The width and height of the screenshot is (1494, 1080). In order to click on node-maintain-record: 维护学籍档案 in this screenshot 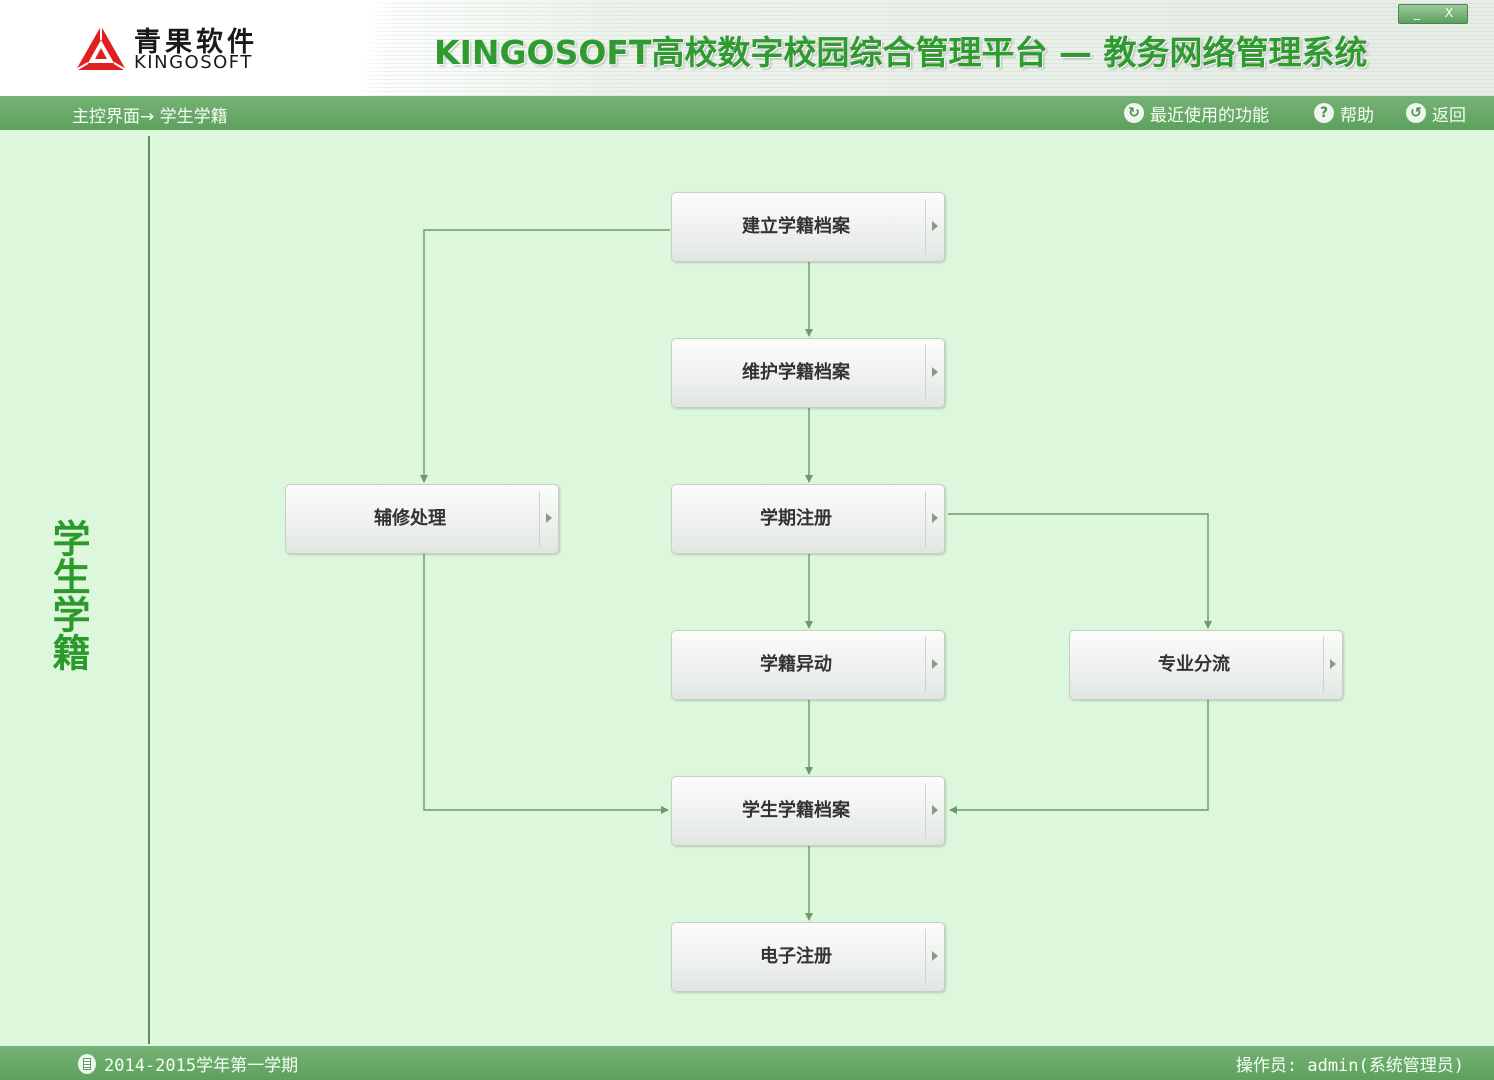, I will do `click(808, 373)`.